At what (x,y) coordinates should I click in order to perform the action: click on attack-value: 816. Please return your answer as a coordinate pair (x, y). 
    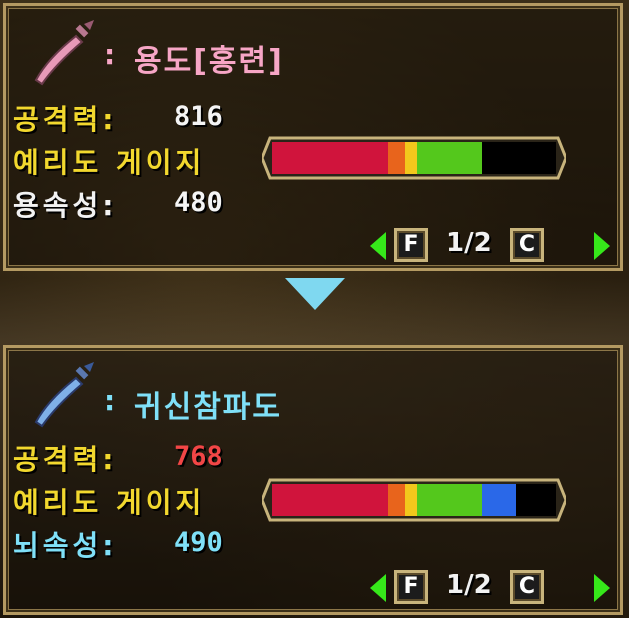
    Looking at the image, I should click on (198, 116).